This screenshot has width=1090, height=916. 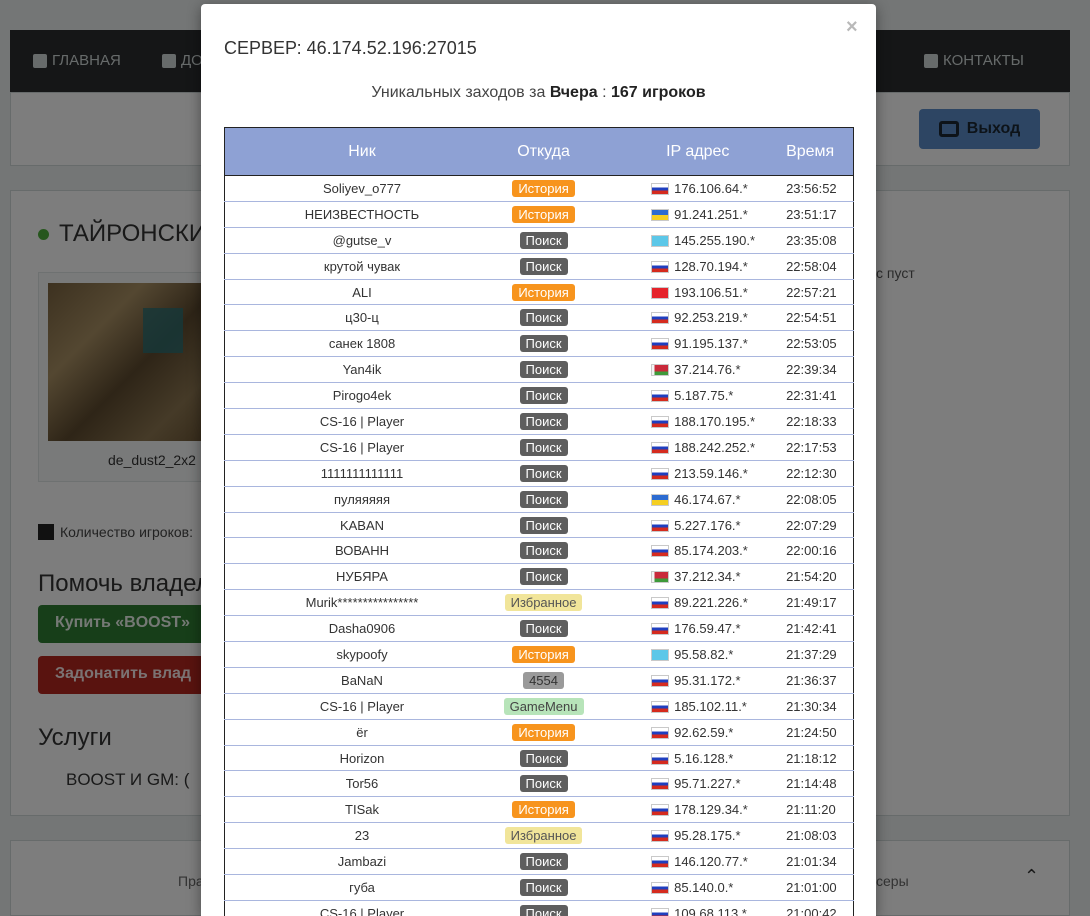 What do you see at coordinates (361, 344) in the screenshot?
I see `row-nick: санек 1808` at bounding box center [361, 344].